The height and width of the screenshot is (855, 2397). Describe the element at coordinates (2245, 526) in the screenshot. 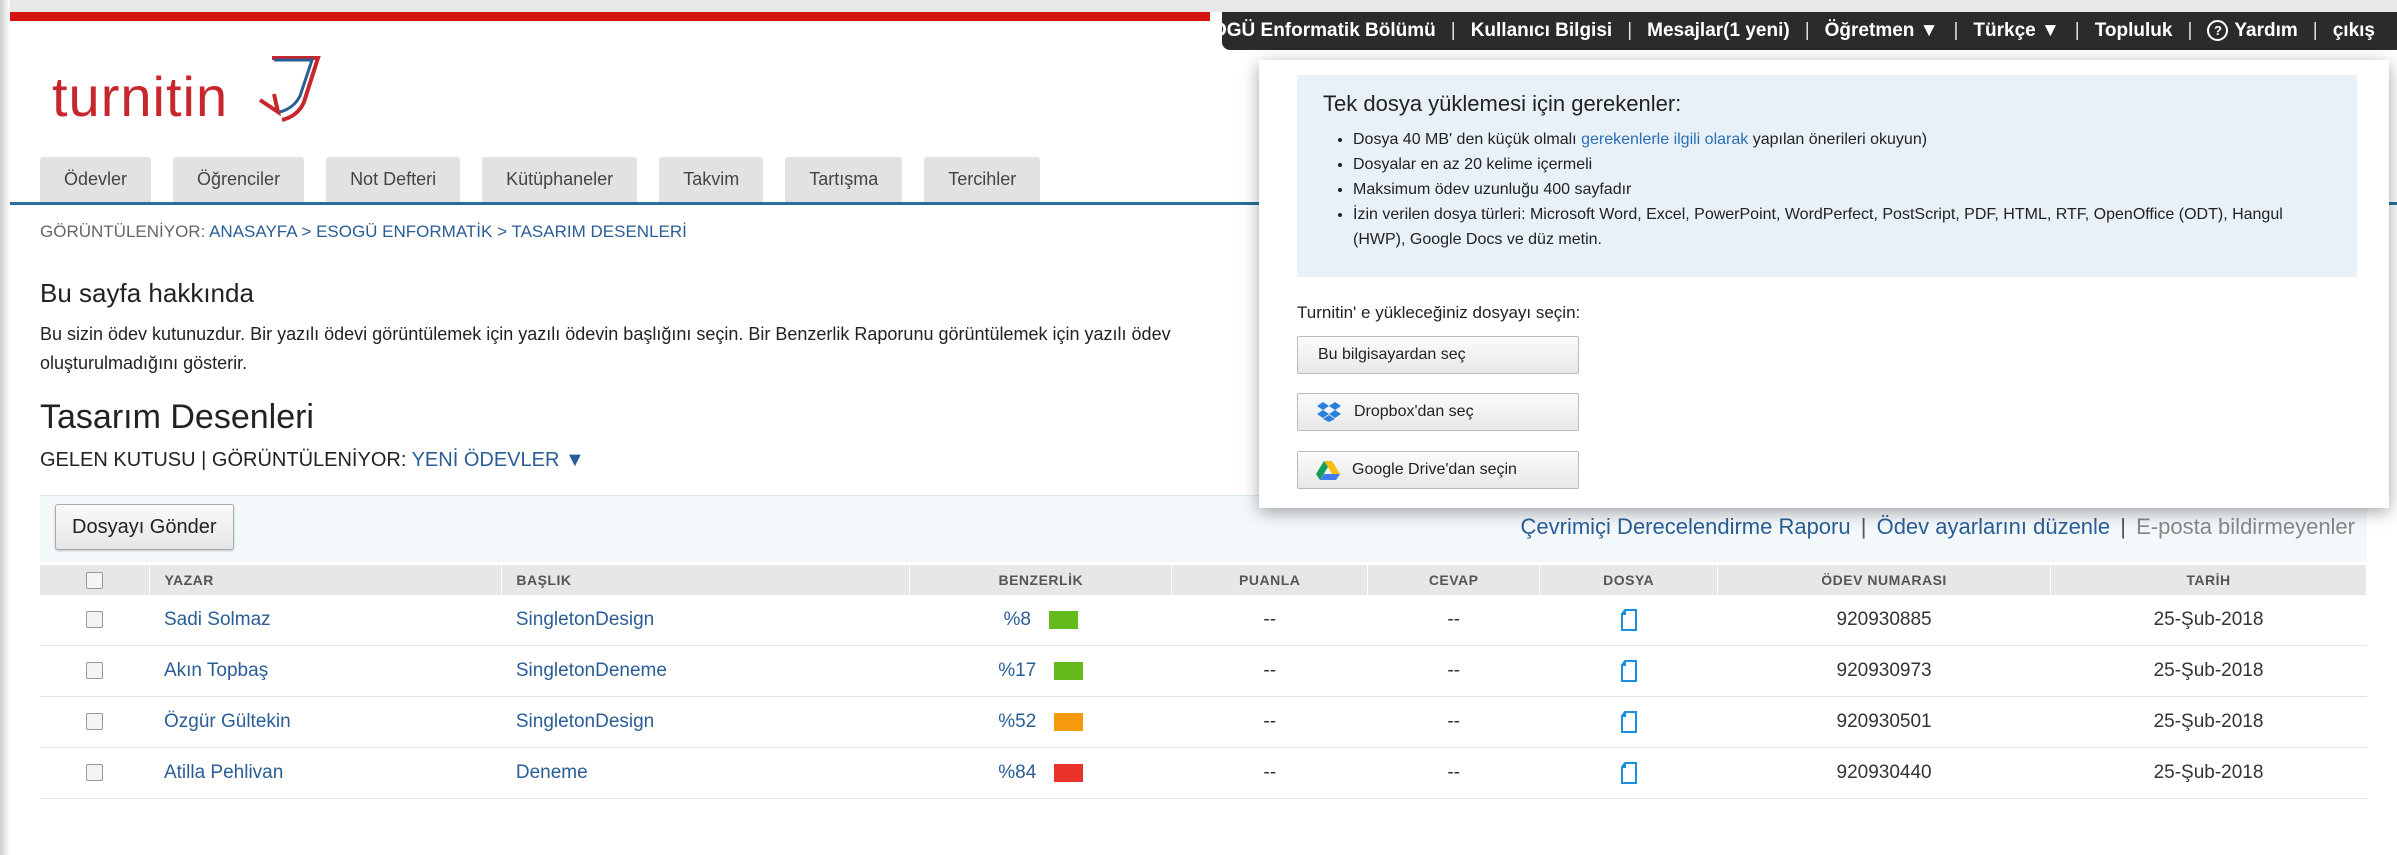

I see `email-non-submitters-link: E-posta bildirmeyenler` at that location.